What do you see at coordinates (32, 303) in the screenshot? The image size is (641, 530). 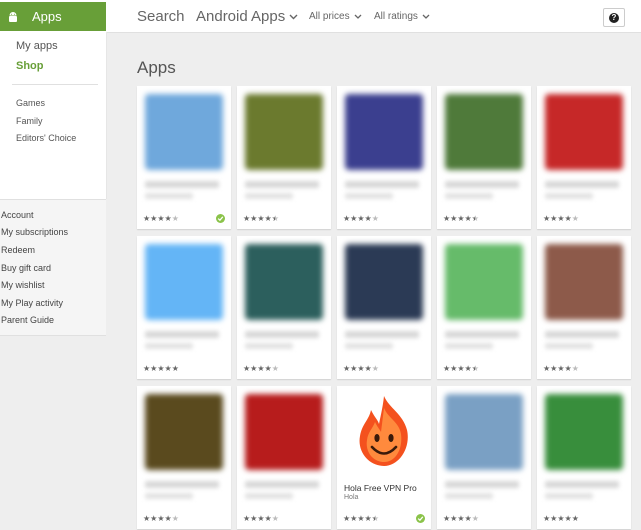 I see `play-activity-link: My Play activity` at bounding box center [32, 303].